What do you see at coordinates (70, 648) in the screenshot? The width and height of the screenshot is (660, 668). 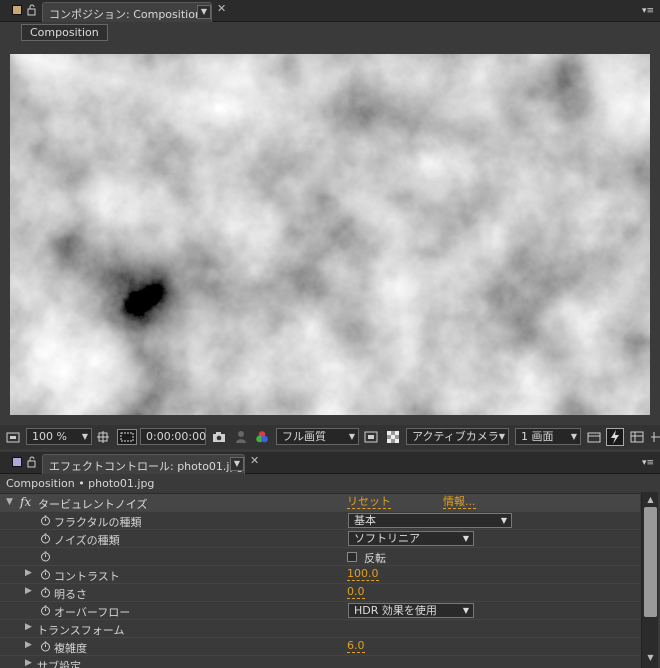 I see `property-name: 複雑度` at bounding box center [70, 648].